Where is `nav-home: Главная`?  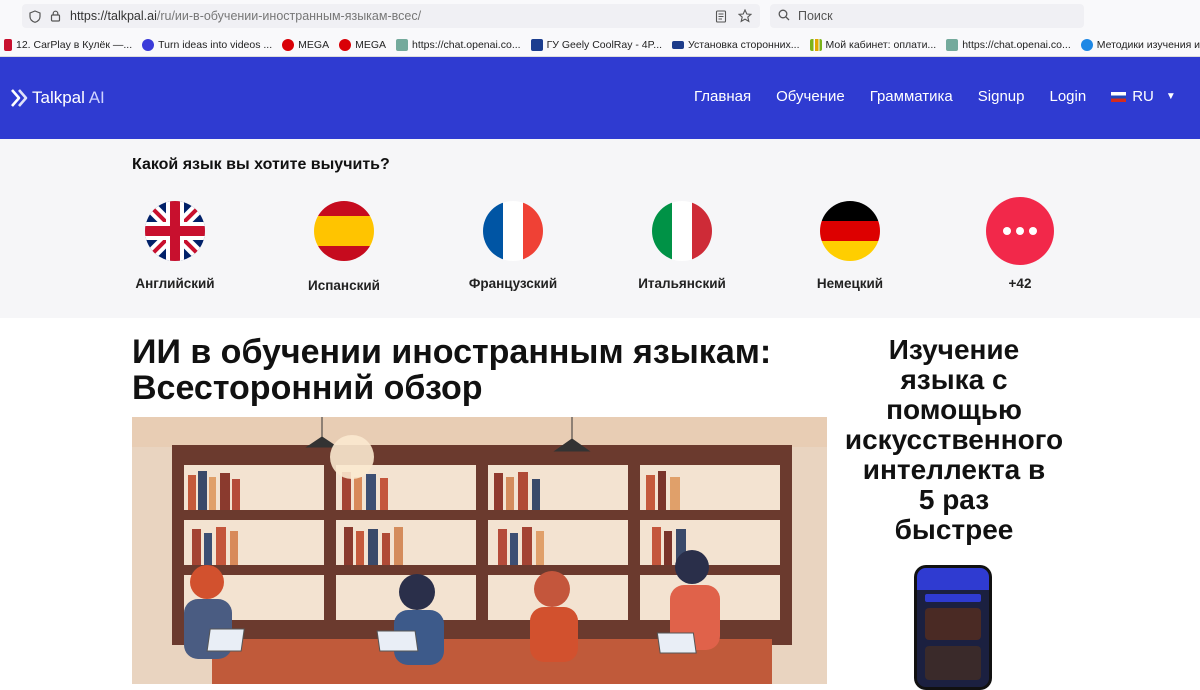
nav-home: Главная is located at coordinates (722, 96).